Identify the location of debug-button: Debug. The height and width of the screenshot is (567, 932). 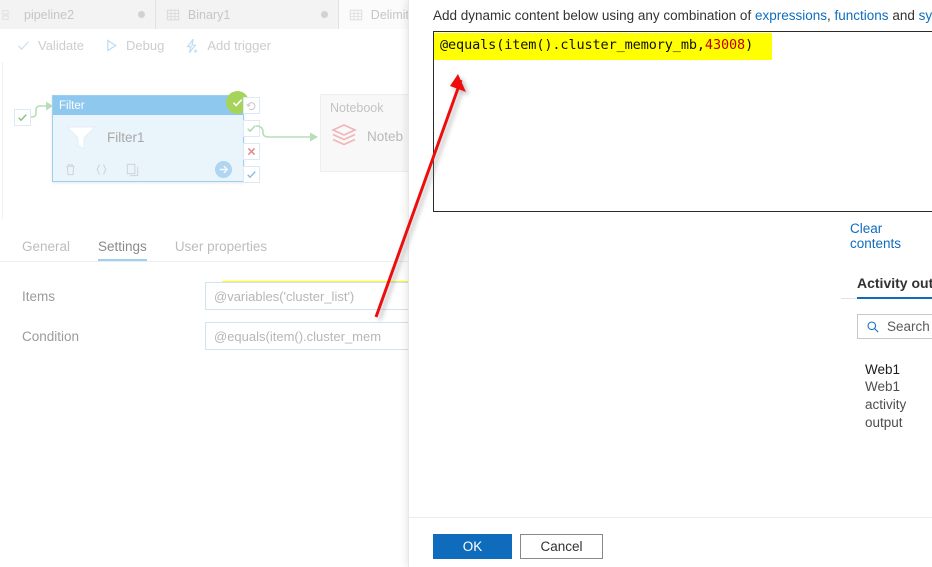
(134, 45).